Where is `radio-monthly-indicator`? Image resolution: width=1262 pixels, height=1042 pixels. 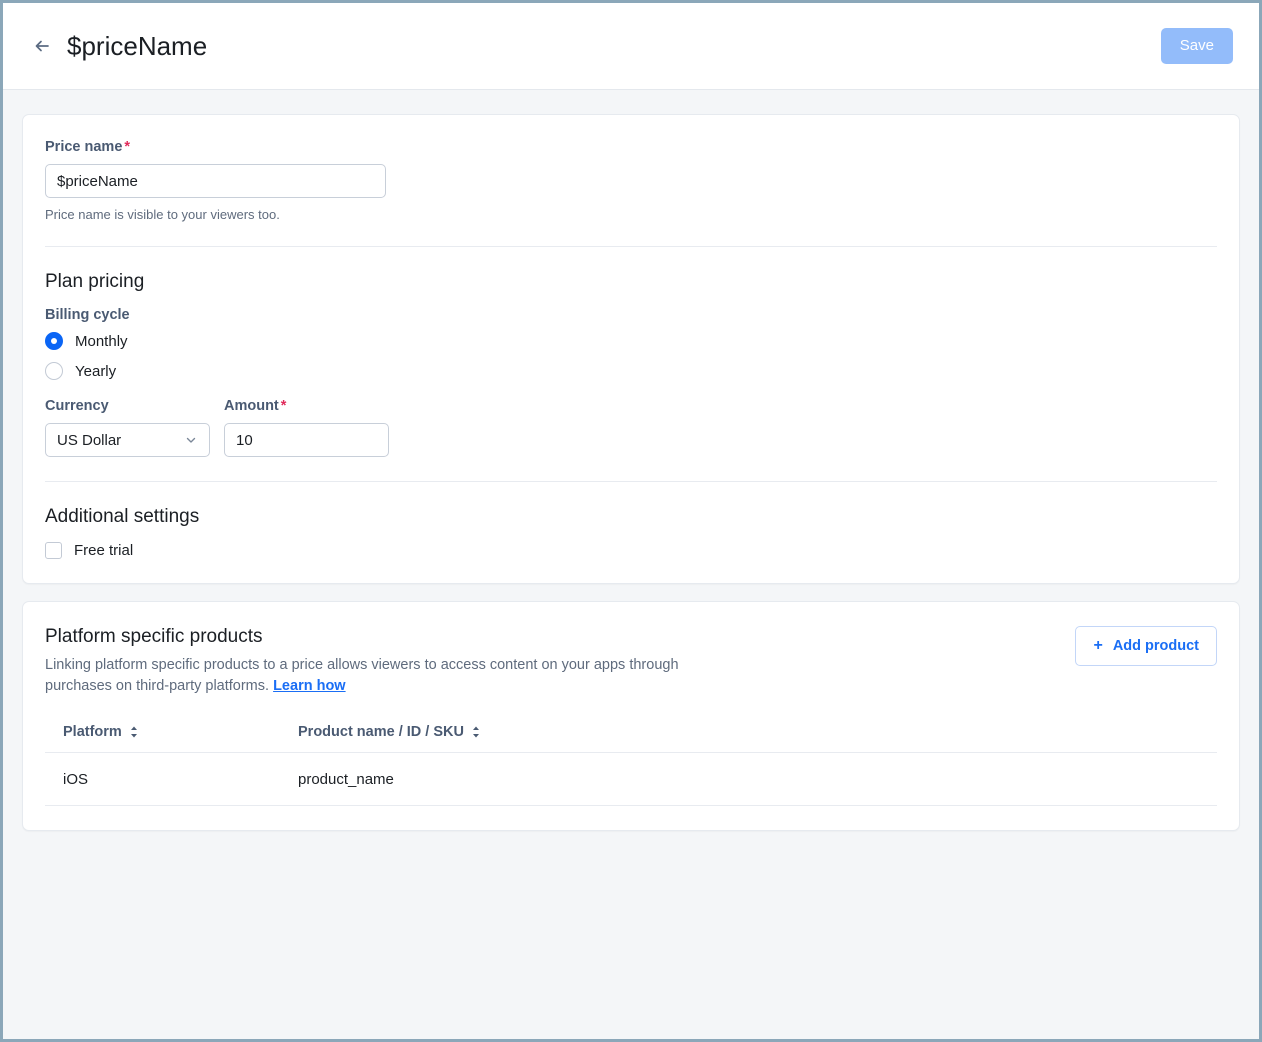 radio-monthly-indicator is located at coordinates (54, 341).